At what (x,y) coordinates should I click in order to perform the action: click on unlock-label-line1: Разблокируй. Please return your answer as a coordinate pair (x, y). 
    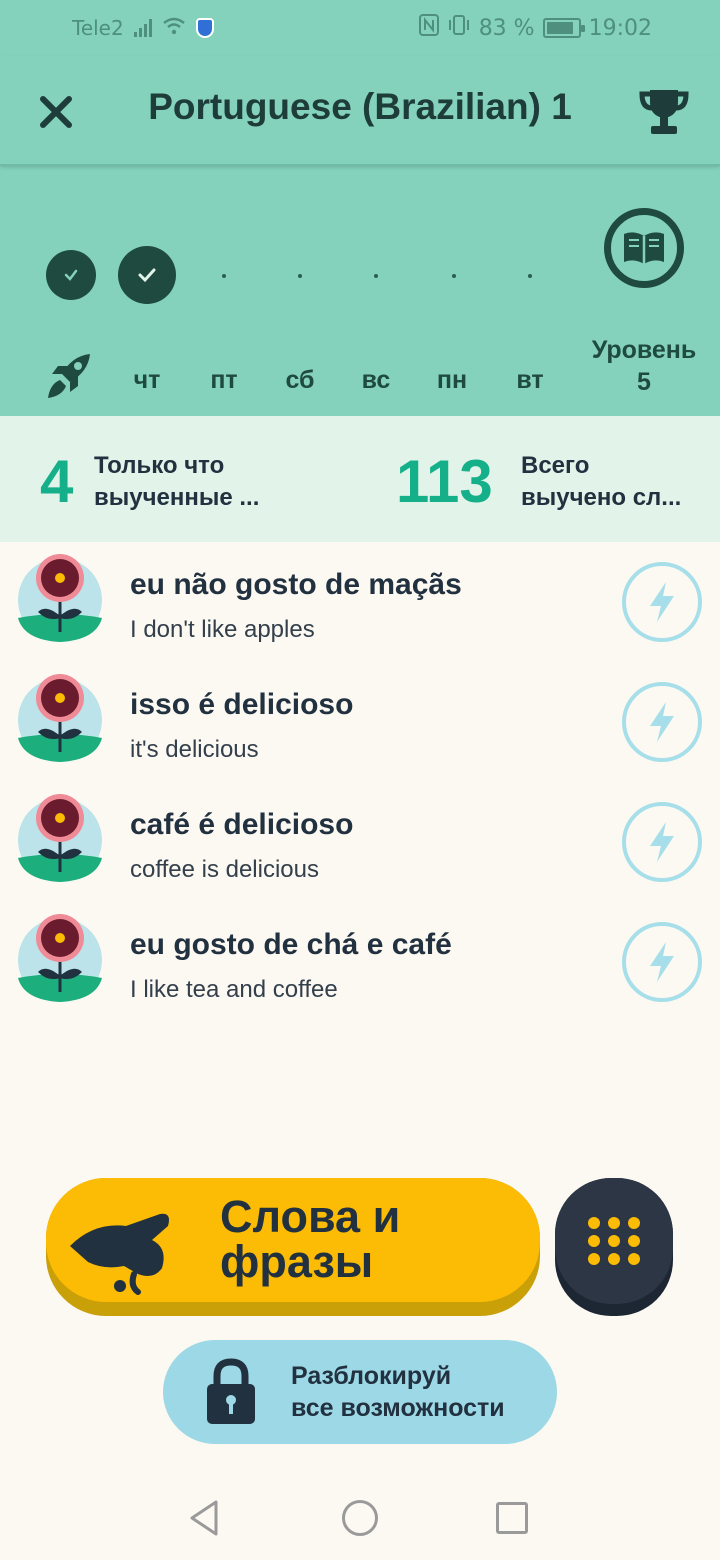
    Looking at the image, I should click on (371, 1376).